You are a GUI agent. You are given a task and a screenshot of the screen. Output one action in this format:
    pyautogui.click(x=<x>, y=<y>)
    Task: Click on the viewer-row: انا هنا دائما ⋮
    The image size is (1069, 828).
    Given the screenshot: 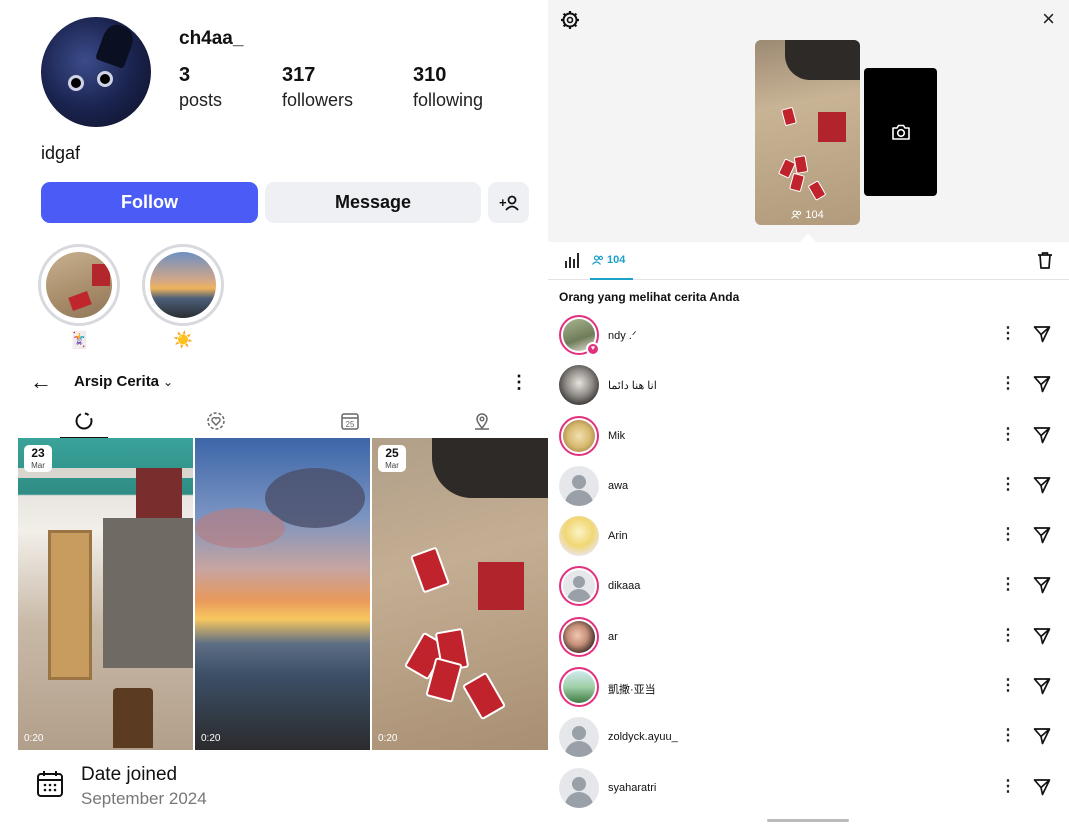 What is the action you would take?
    pyautogui.click(x=808, y=384)
    